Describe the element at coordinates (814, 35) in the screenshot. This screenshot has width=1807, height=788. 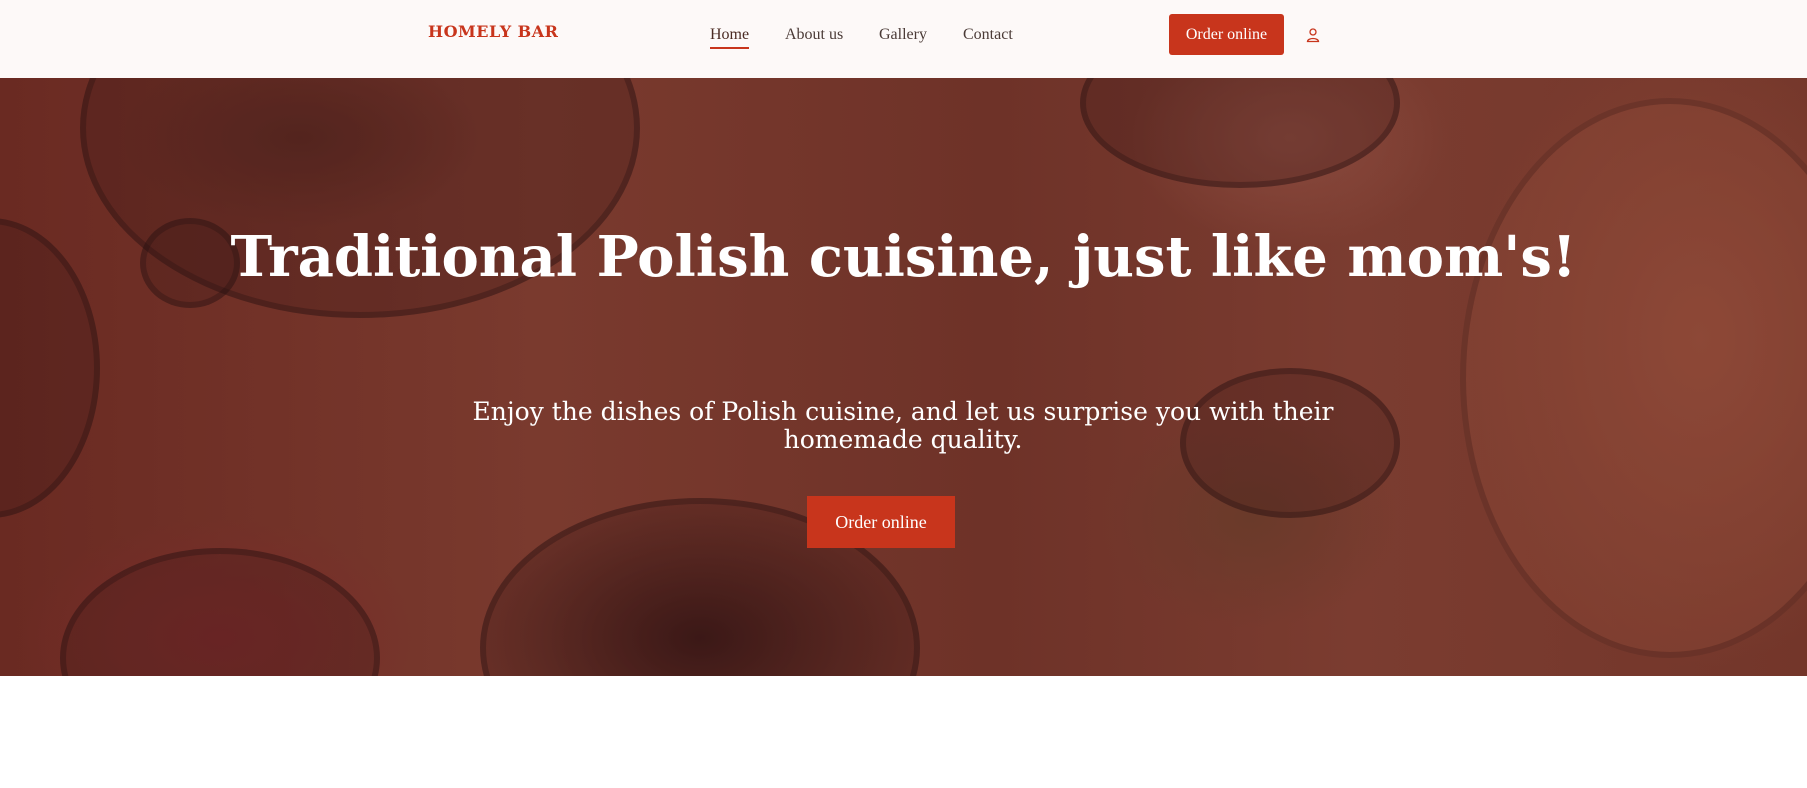
I see `nav-item-about-us: About us` at that location.